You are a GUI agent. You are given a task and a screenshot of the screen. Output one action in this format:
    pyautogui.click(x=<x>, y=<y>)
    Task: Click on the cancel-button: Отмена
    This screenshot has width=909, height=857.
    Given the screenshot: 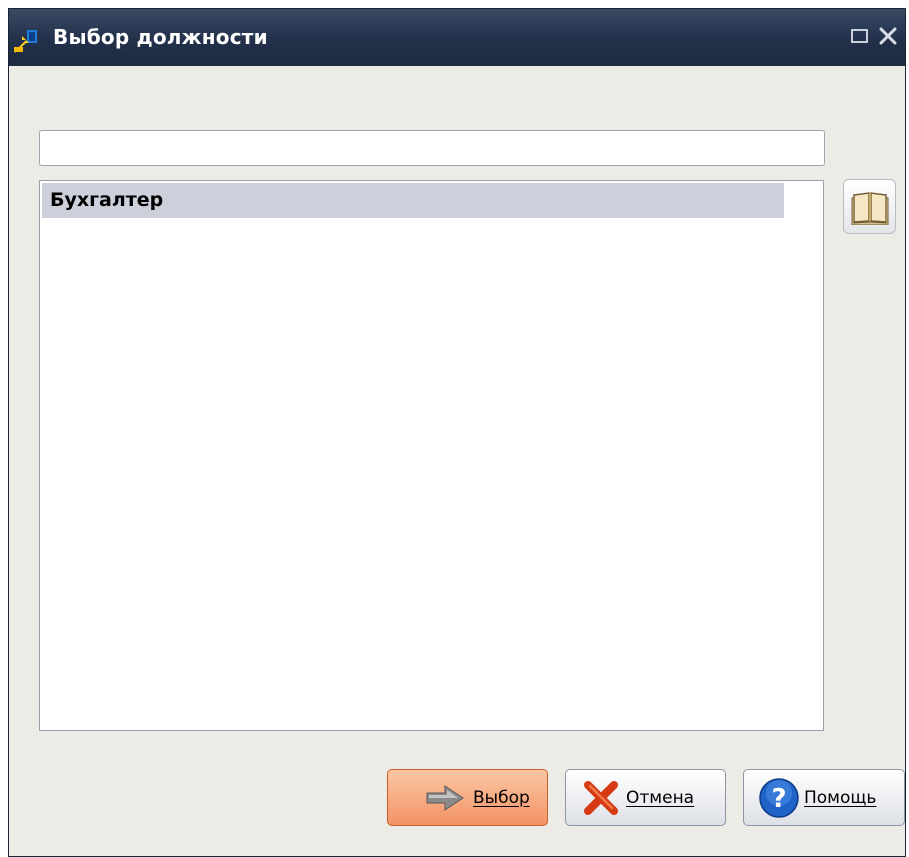 What is the action you would take?
    pyautogui.click(x=645, y=797)
    